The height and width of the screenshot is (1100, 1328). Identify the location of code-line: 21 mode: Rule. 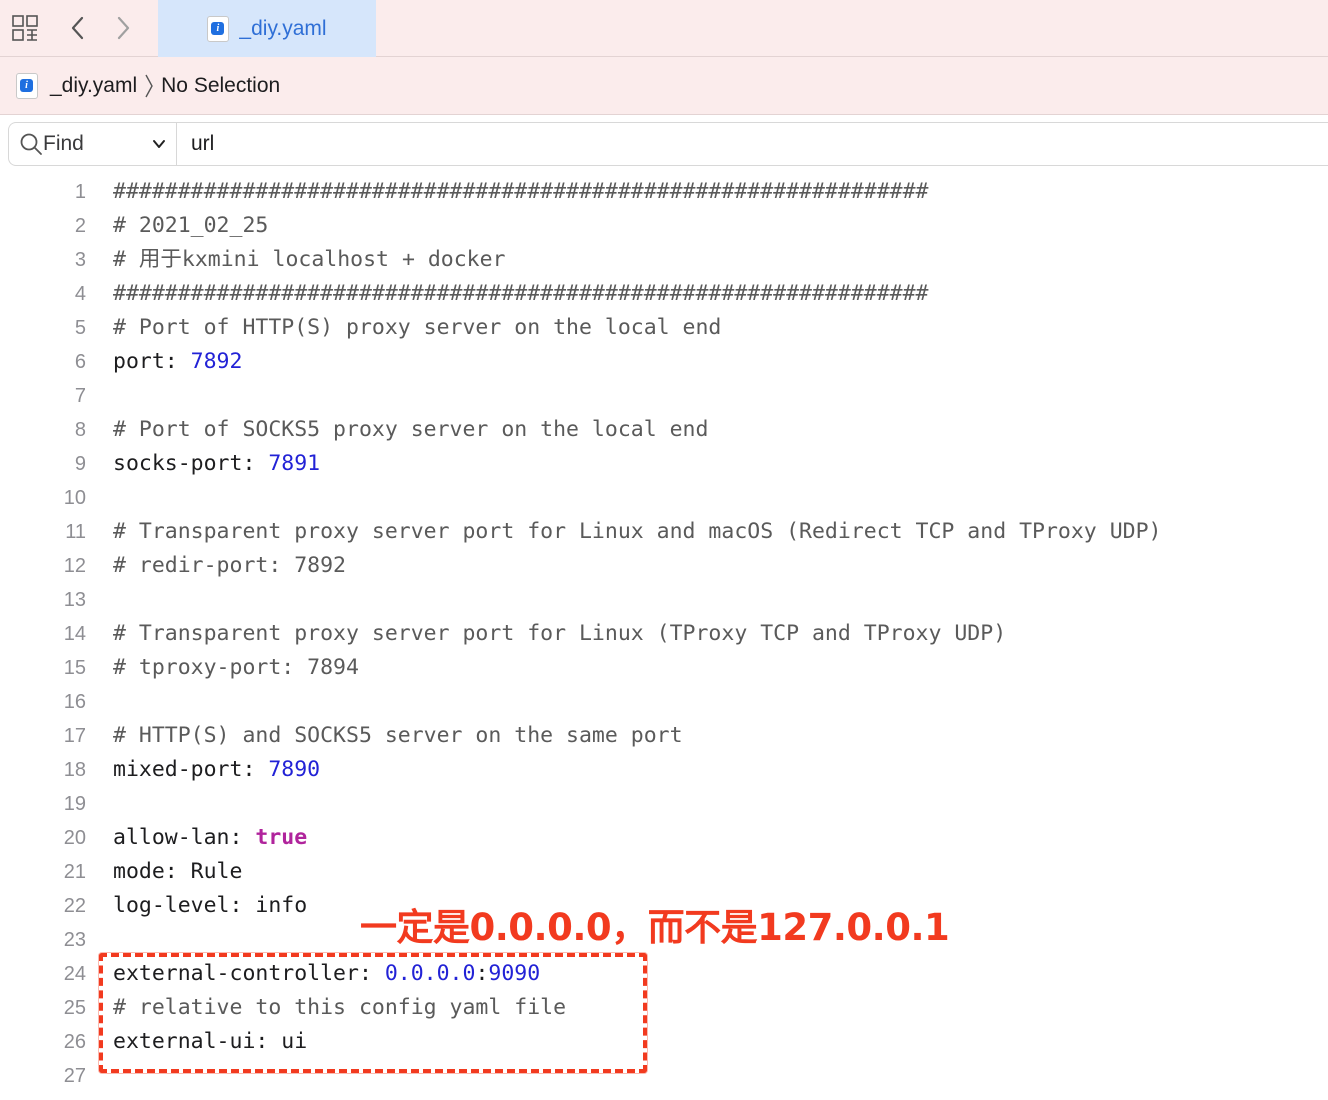
(664, 872).